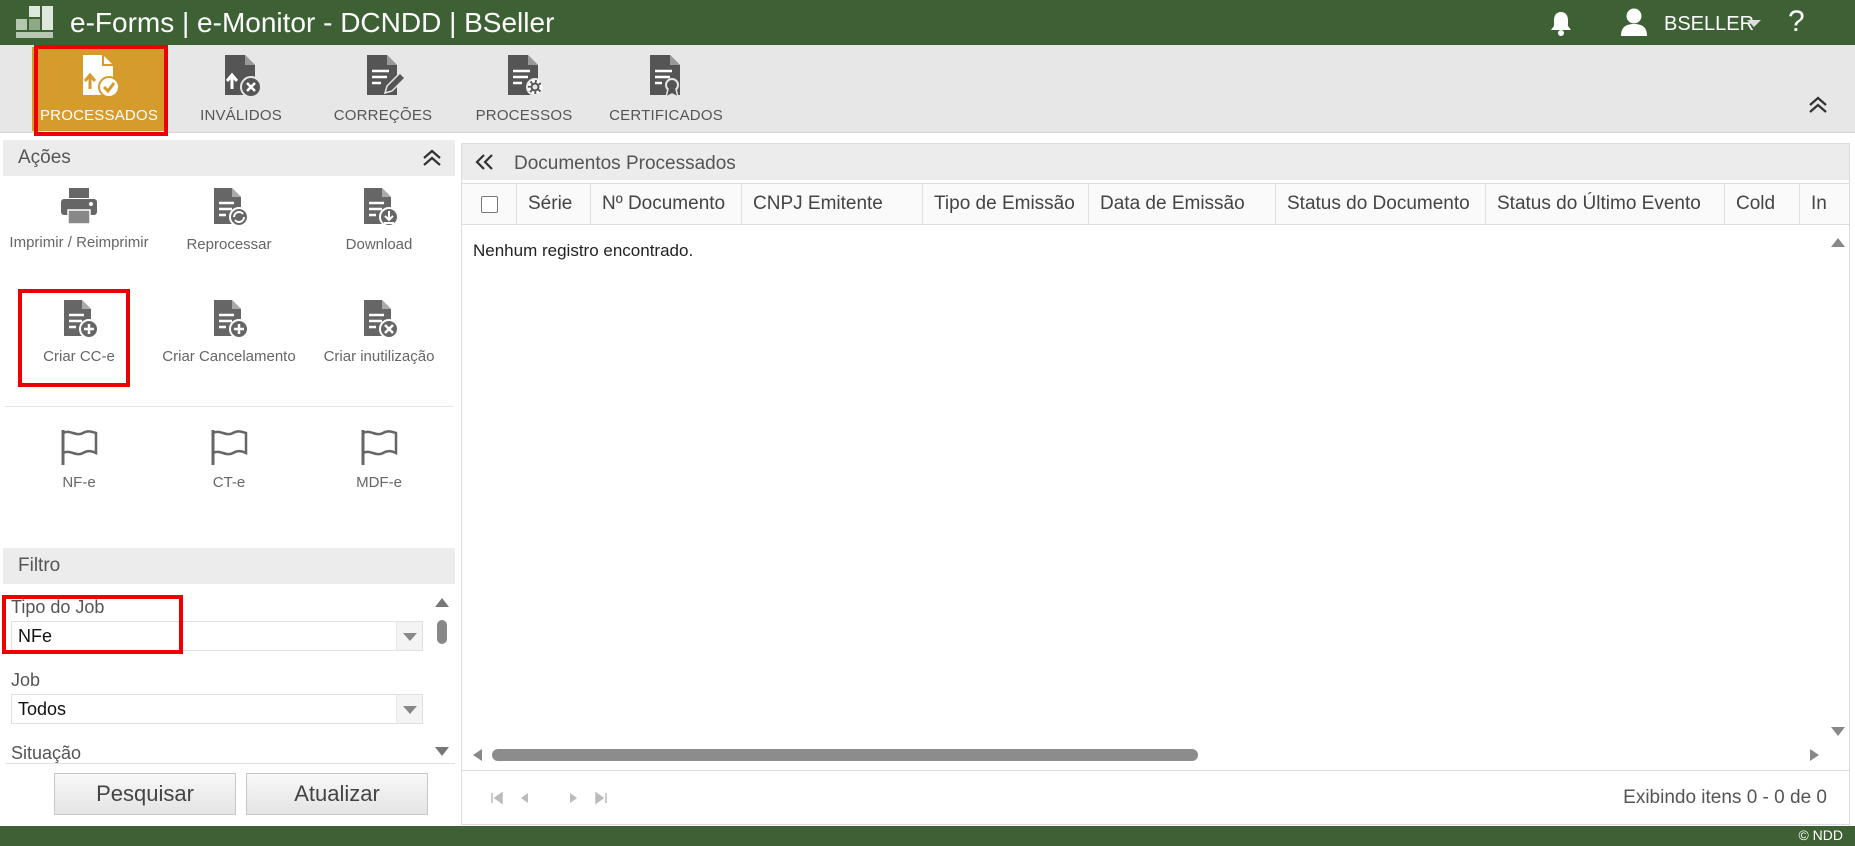  What do you see at coordinates (379, 356) in the screenshot?
I see `create-inutilization-label: Criar inutilização` at bounding box center [379, 356].